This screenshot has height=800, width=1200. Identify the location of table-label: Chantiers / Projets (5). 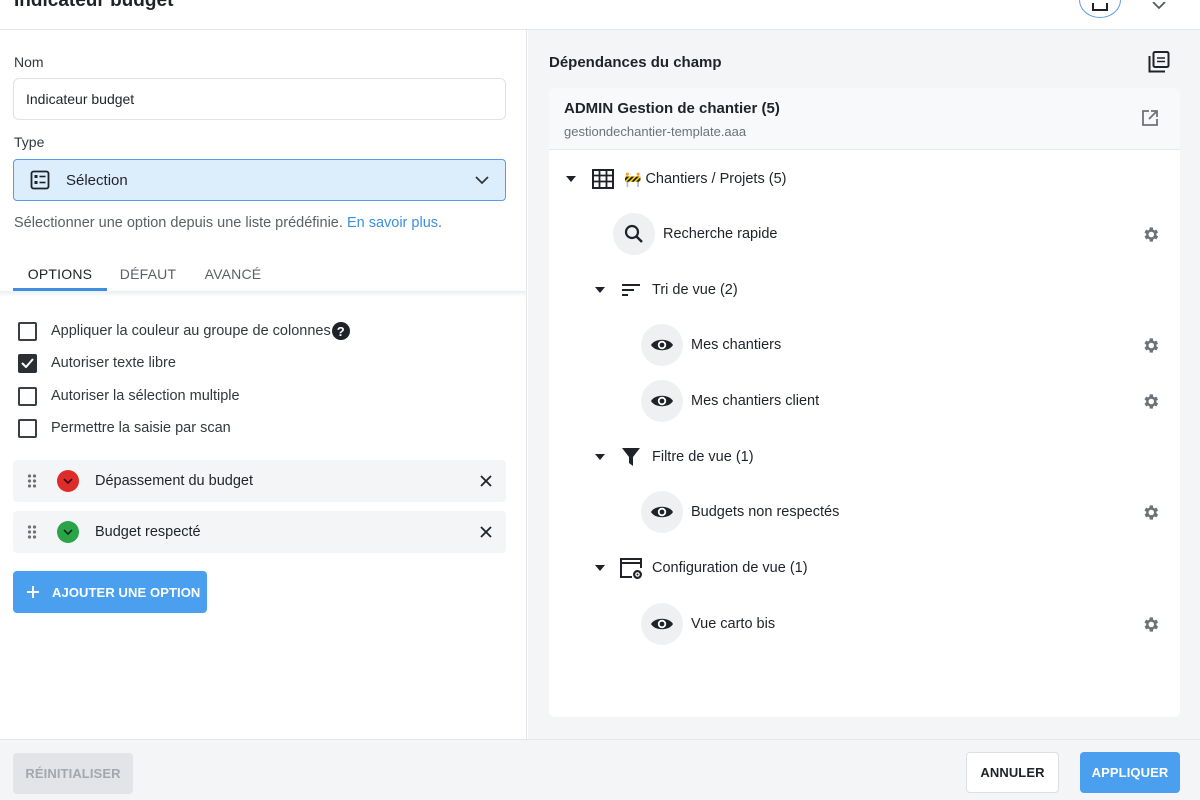
(716, 179).